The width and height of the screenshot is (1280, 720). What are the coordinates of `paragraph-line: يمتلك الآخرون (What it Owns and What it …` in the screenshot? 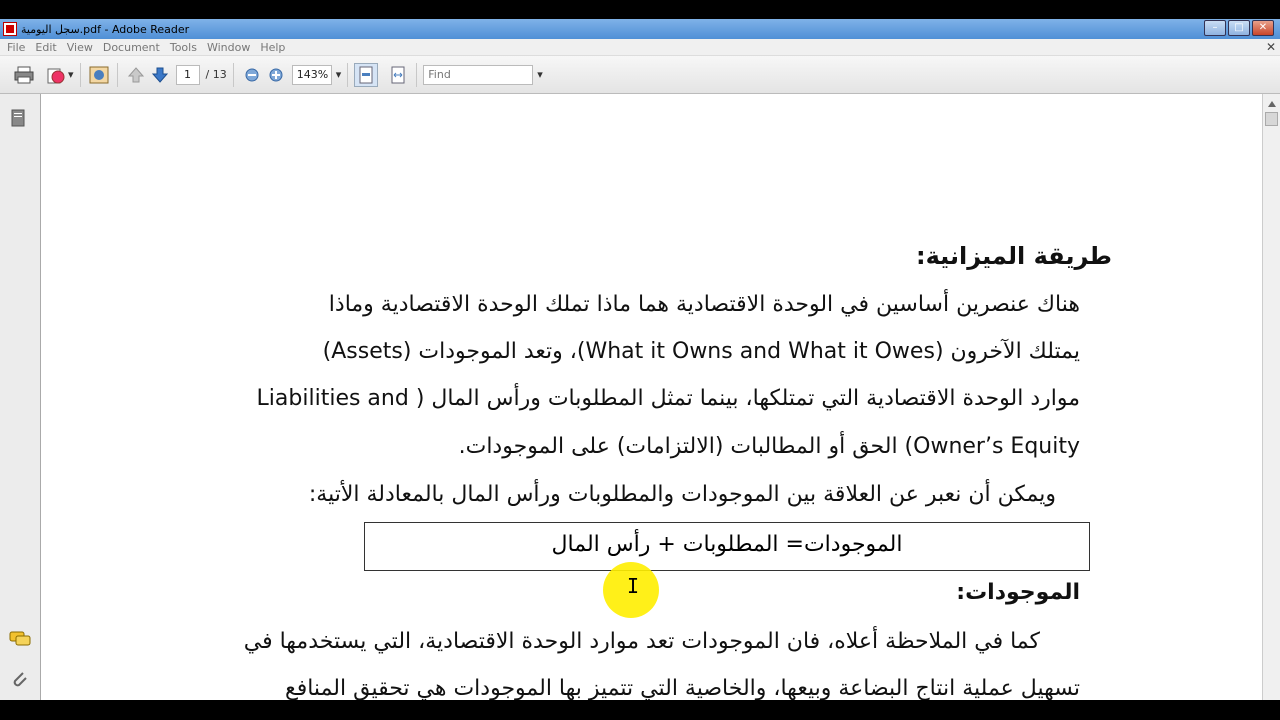 It's located at (701, 351).